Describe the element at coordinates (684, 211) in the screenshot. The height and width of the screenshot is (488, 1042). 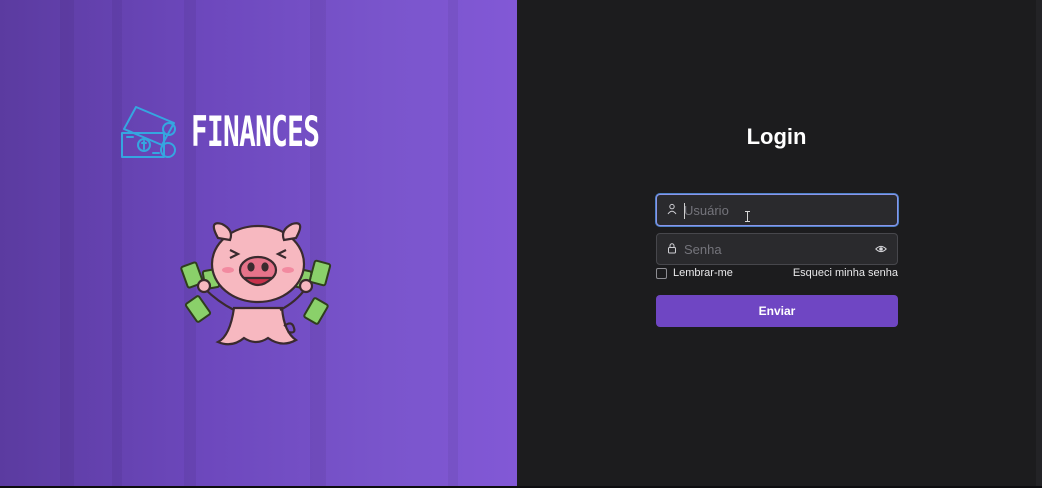
I see `text-caret` at that location.